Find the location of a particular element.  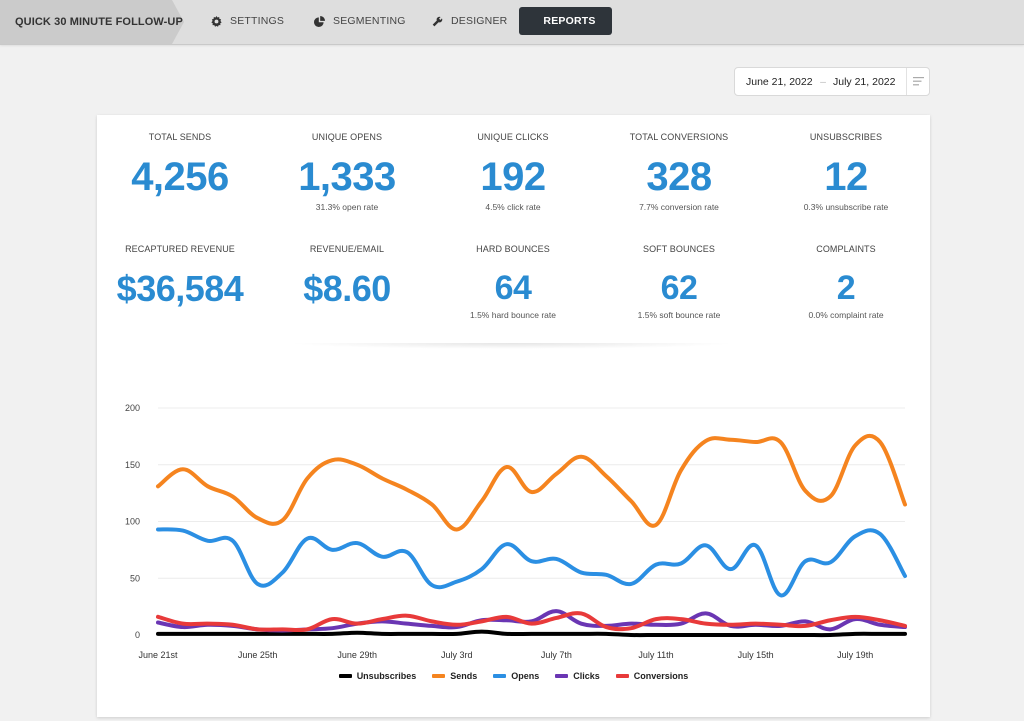

y-tick-label: 200 is located at coordinates (132, 408).